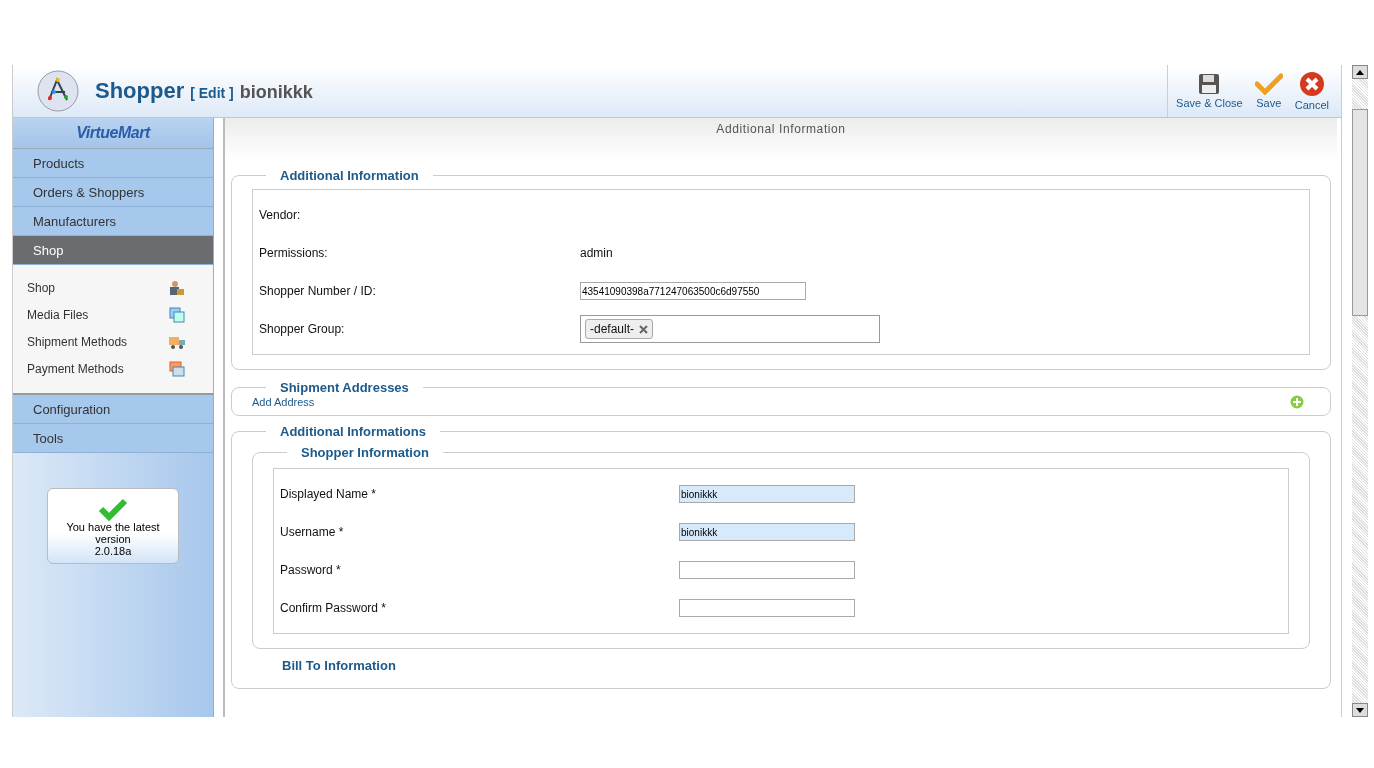 The image size is (1374, 768). Describe the element at coordinates (283, 402) in the screenshot. I see `add-address-link: Add Address` at that location.